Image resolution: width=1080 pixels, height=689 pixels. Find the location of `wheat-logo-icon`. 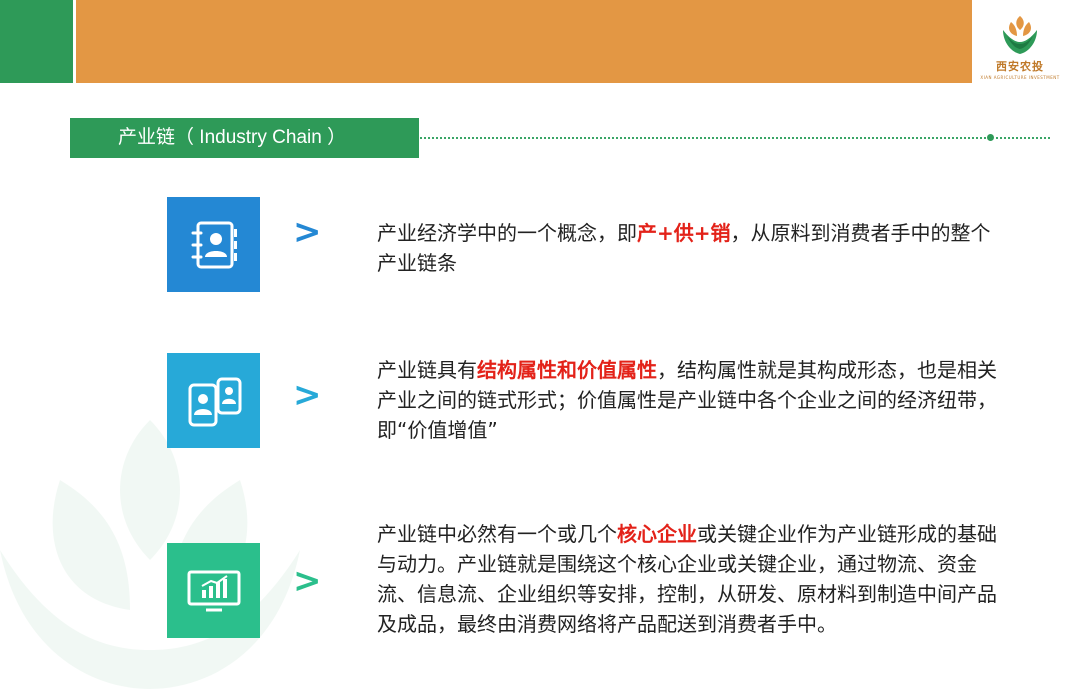

wheat-logo-icon is located at coordinates (1020, 35).